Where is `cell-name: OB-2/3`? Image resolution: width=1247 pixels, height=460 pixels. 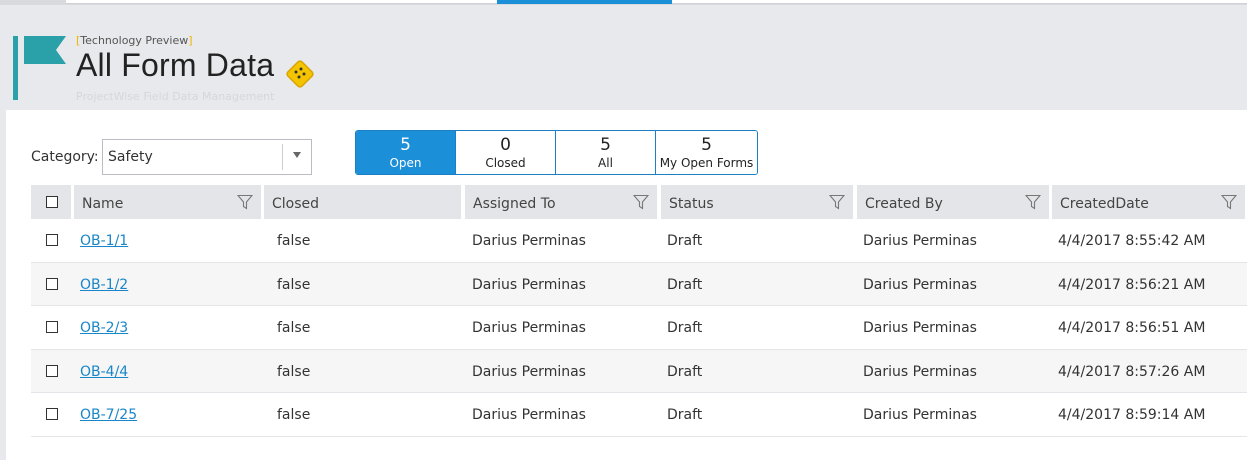 cell-name: OB-2/3 is located at coordinates (104, 328).